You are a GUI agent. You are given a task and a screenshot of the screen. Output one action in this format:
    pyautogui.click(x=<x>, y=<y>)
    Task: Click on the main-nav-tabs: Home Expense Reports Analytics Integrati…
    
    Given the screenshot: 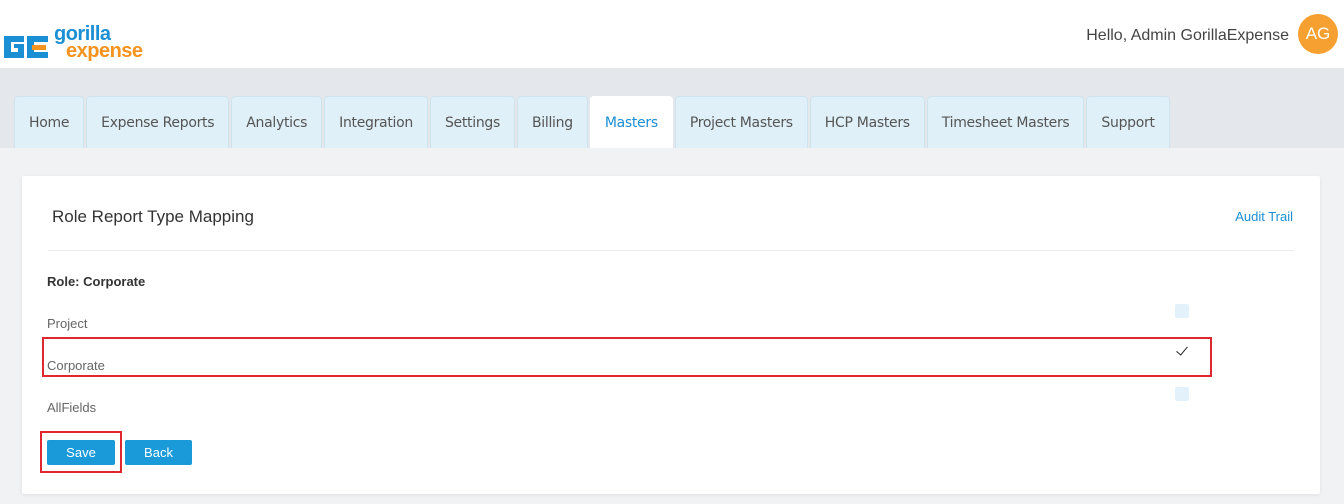 What is the action you would take?
    pyautogui.click(x=593, y=122)
    